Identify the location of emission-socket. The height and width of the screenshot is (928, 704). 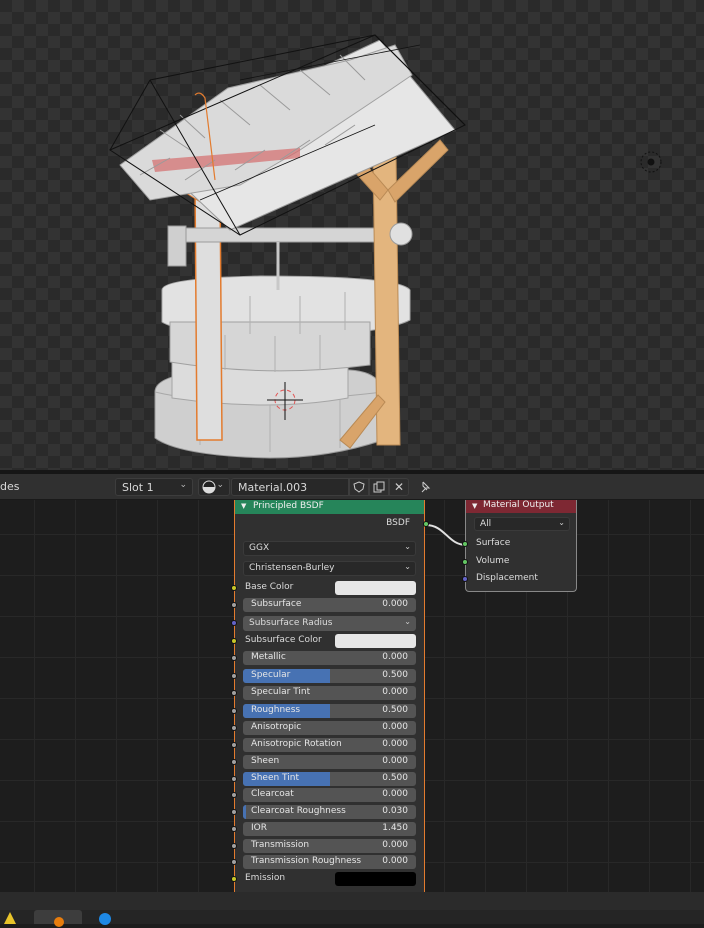
(234, 879).